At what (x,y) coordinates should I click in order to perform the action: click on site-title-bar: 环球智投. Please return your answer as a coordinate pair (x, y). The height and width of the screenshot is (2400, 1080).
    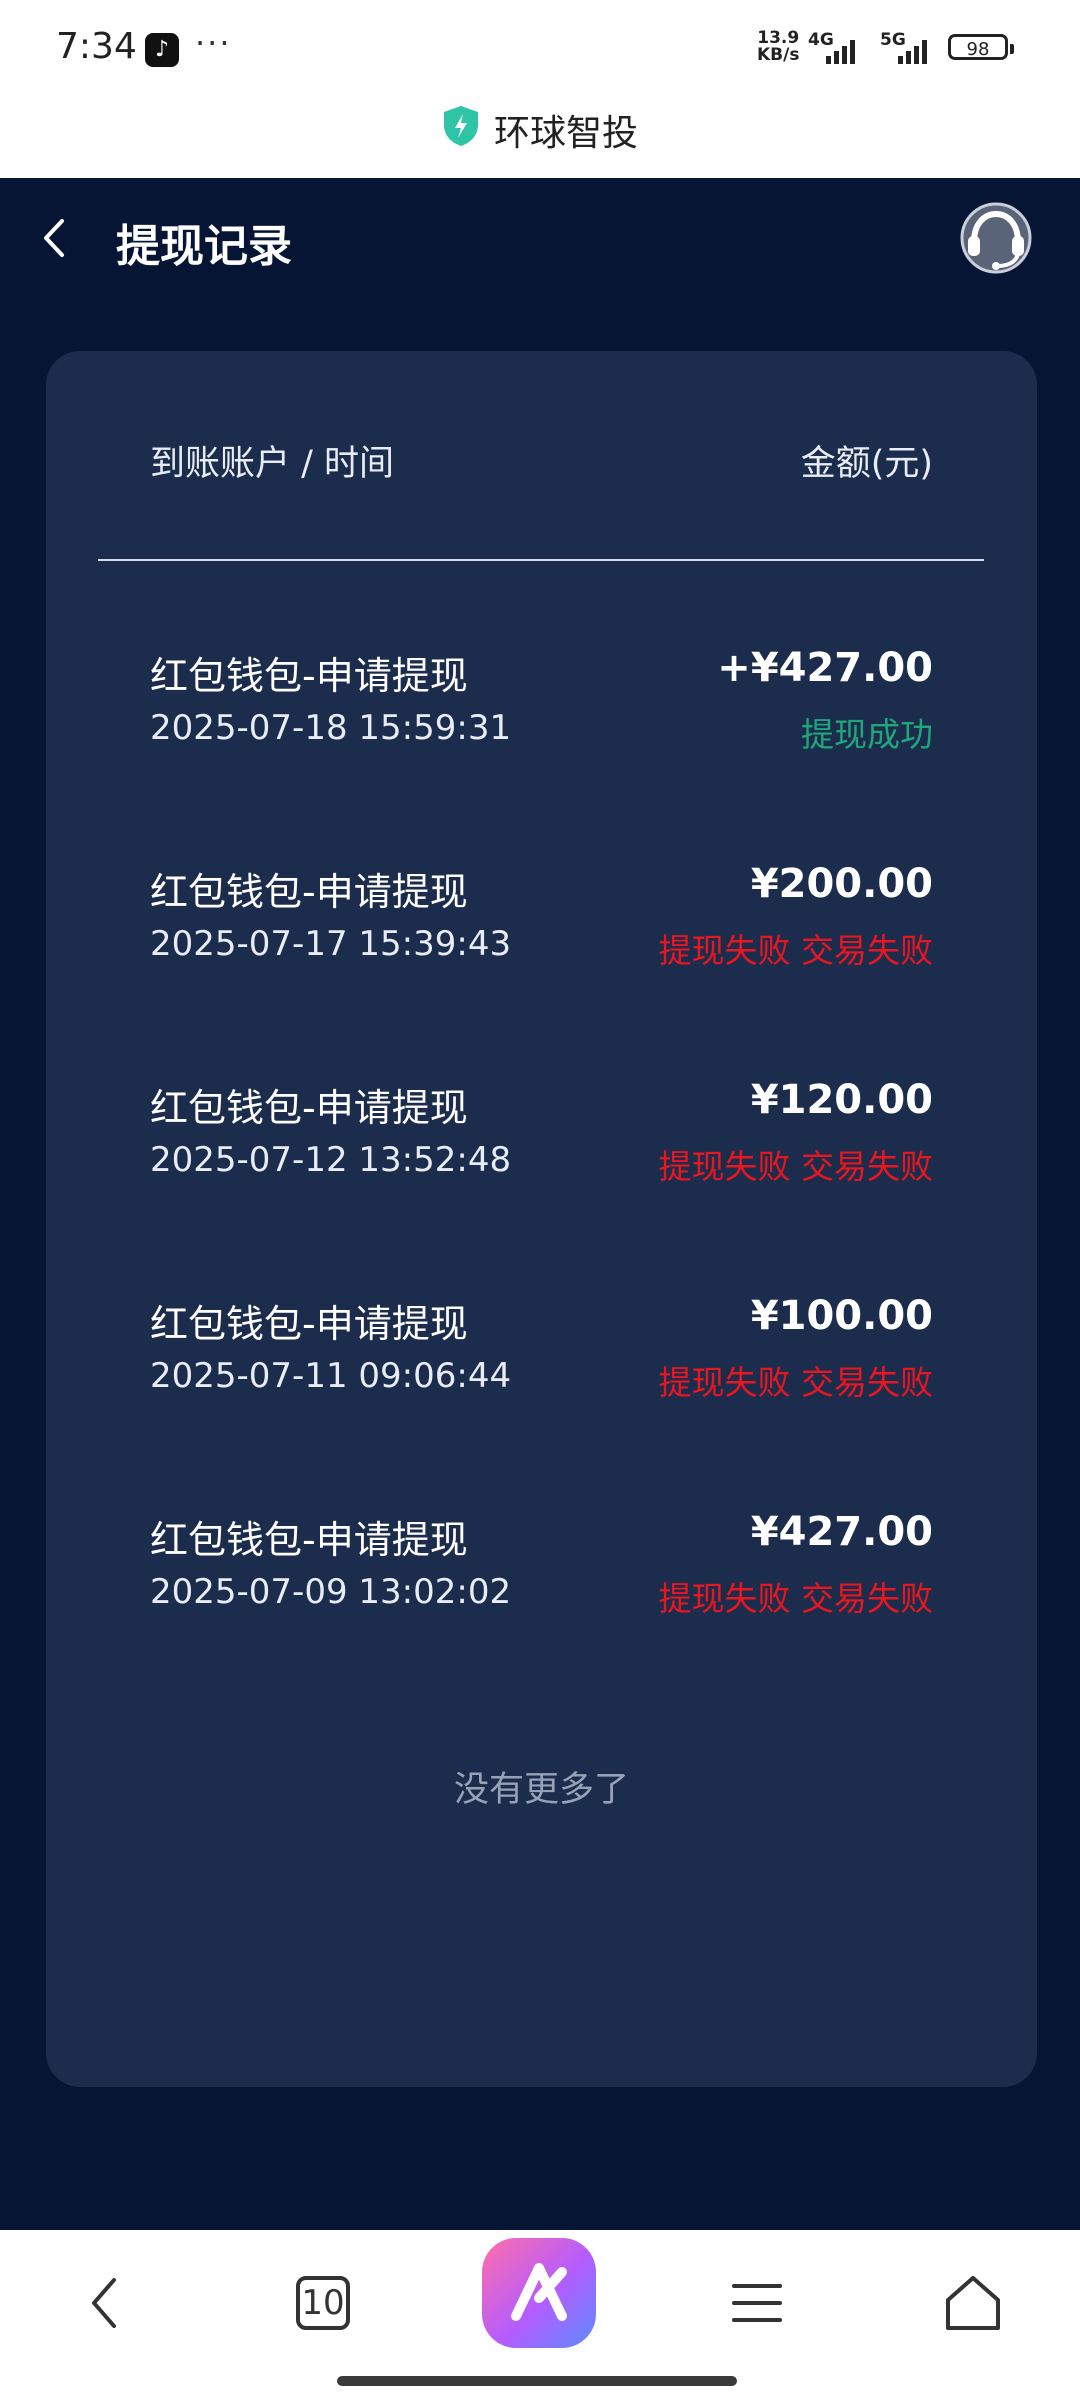
    Looking at the image, I should click on (540, 134).